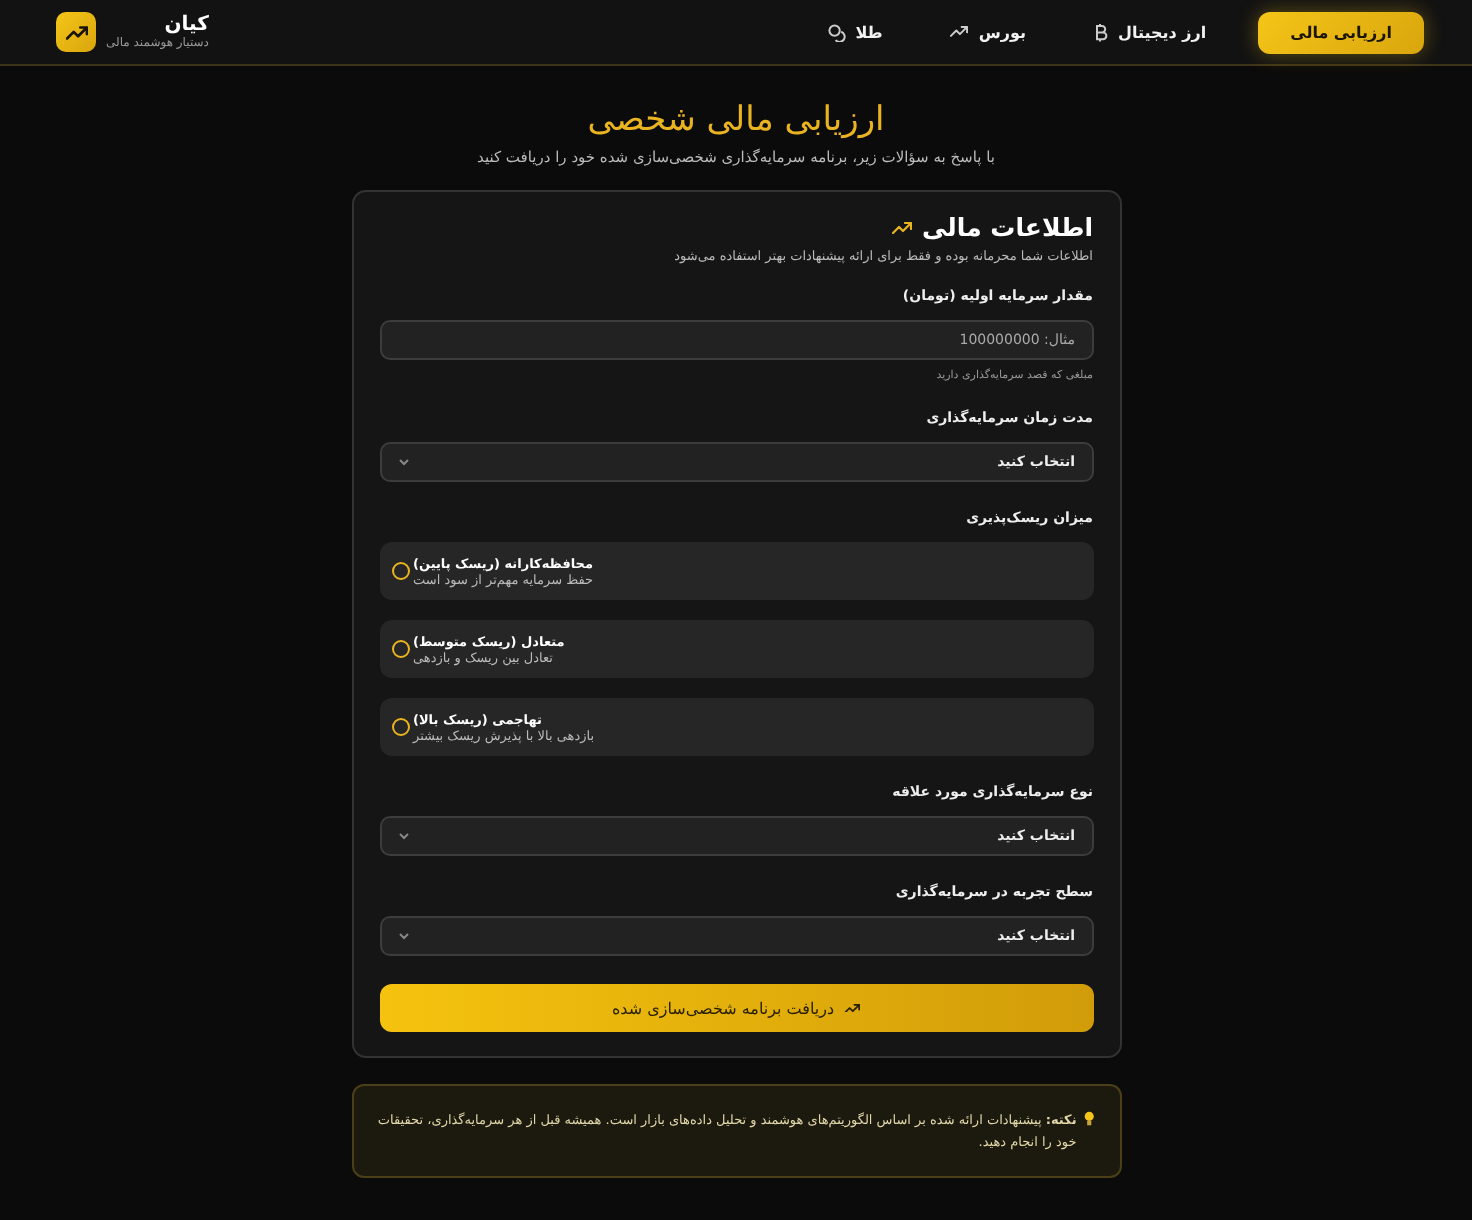 This screenshot has height=1220, width=1472. What do you see at coordinates (1089, 1119) in the screenshot?
I see `lightbulb-icon` at bounding box center [1089, 1119].